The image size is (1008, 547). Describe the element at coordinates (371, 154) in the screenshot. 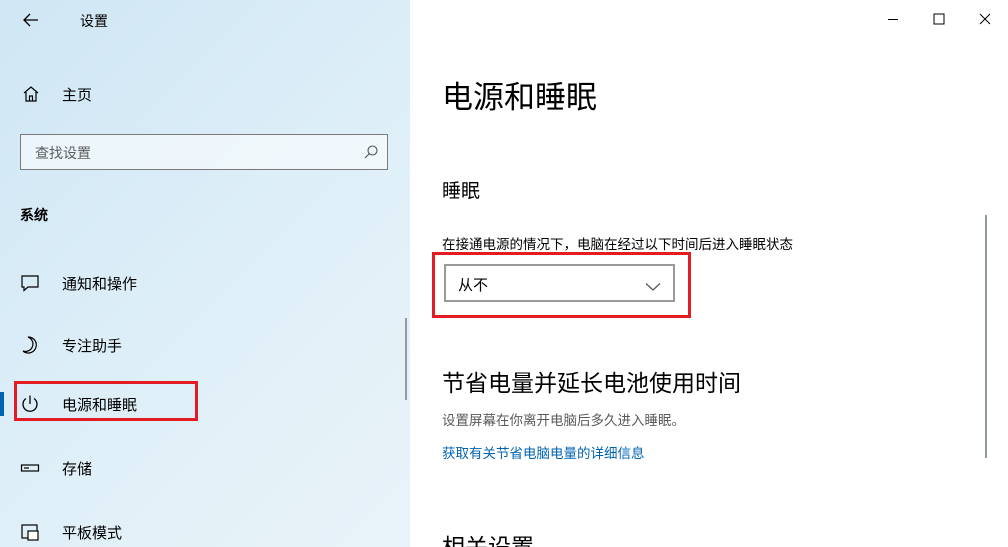

I see `search-icon` at that location.